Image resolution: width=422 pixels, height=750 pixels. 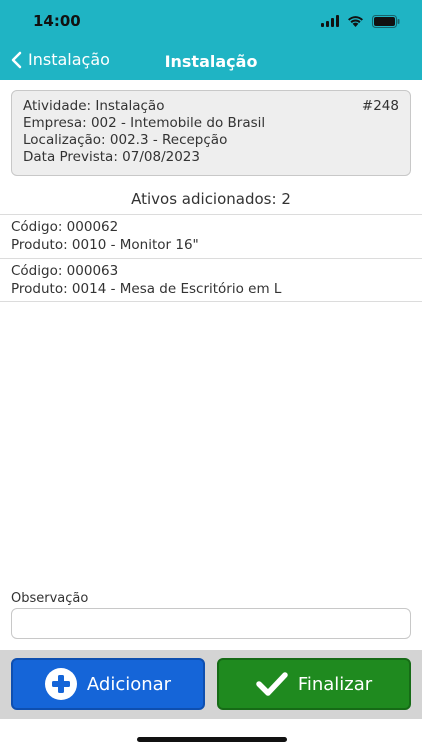 I want to click on asset-code: Código: 000062, so click(x=65, y=227).